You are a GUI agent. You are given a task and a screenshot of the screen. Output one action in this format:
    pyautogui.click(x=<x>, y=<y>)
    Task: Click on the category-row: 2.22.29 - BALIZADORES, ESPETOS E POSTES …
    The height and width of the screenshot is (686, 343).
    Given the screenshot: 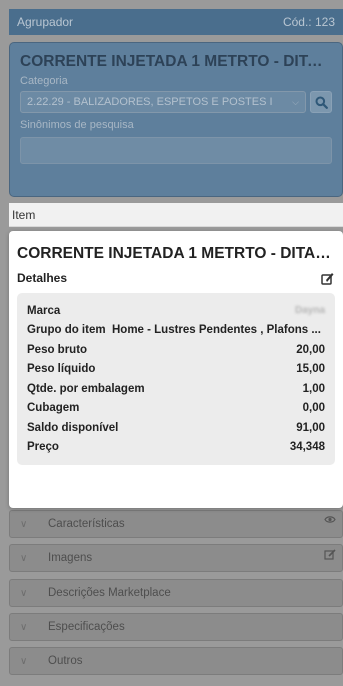 What is the action you would take?
    pyautogui.click(x=176, y=102)
    